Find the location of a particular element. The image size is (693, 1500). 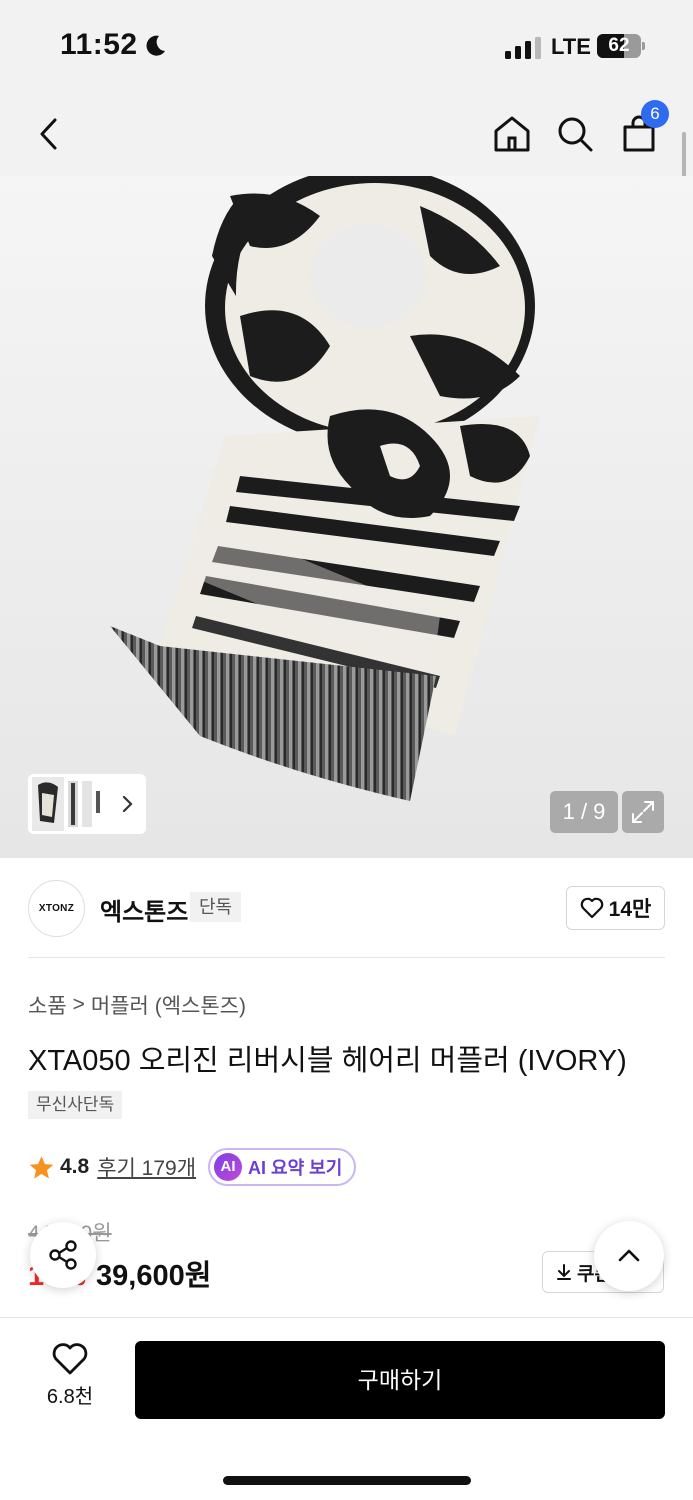

signal-icon is located at coordinates (523, 48).